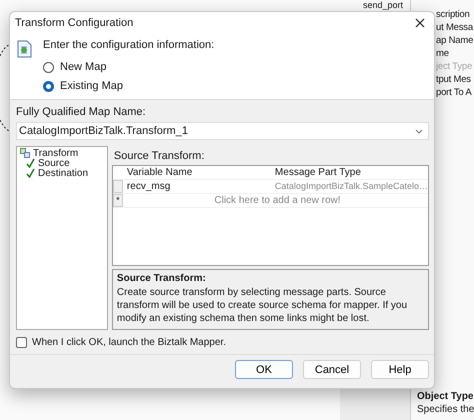 The width and height of the screenshot is (474, 420). What do you see at coordinates (55, 153) in the screenshot?
I see `tree-item: Transform` at bounding box center [55, 153].